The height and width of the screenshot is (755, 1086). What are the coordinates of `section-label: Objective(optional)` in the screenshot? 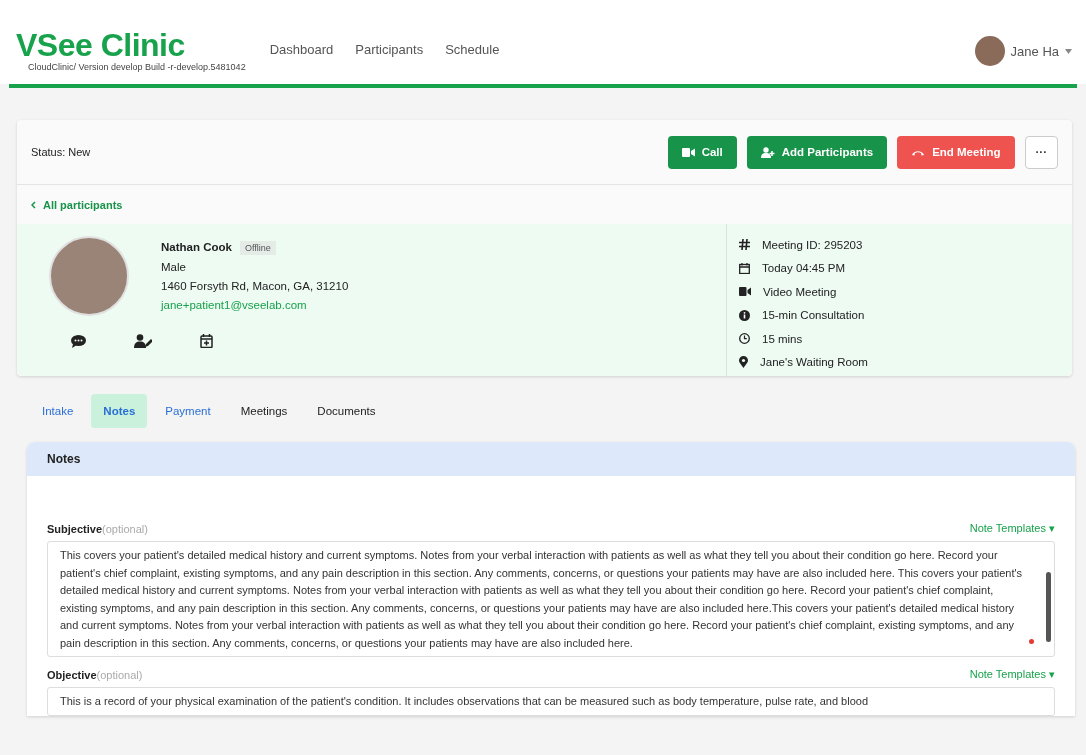 It's located at (95, 674).